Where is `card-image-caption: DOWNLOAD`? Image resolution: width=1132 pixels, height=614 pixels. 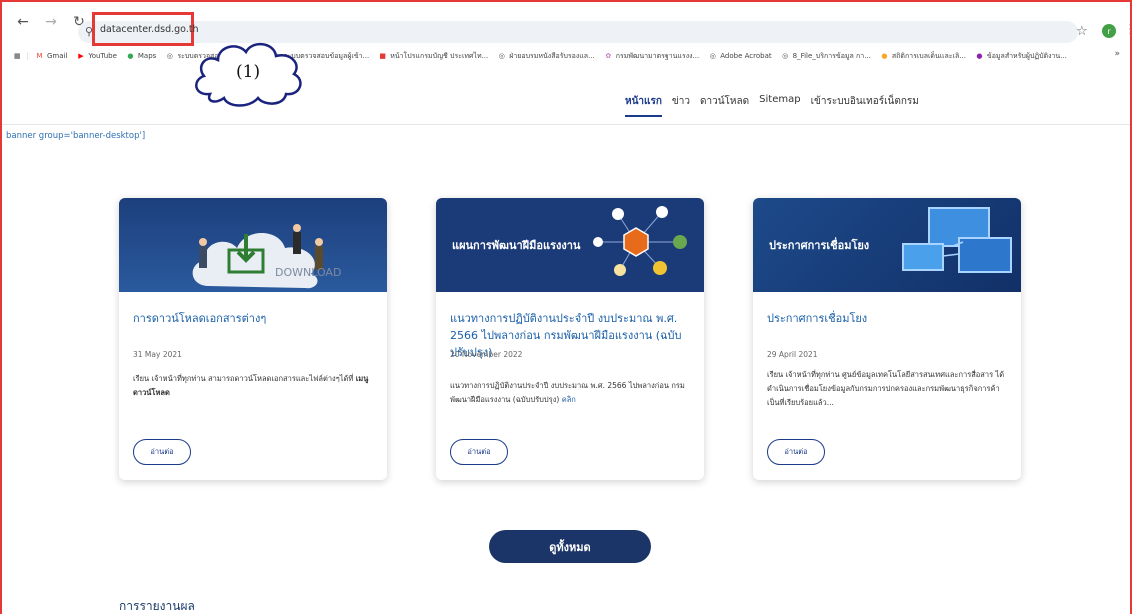
card-image-caption: DOWNLOAD is located at coordinates (308, 272).